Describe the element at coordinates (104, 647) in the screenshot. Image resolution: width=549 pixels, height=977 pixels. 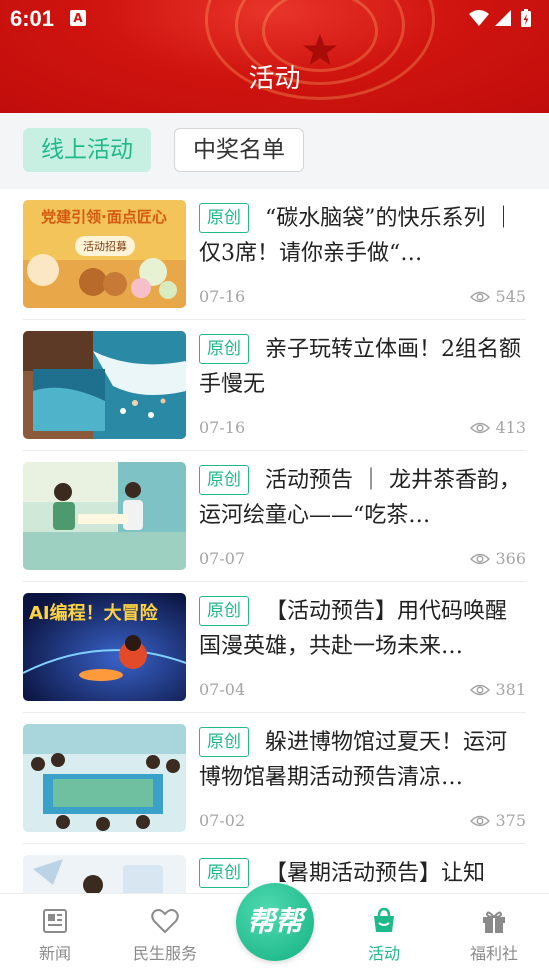
I see `article-thumbnail: AI编程！大冒险` at that location.